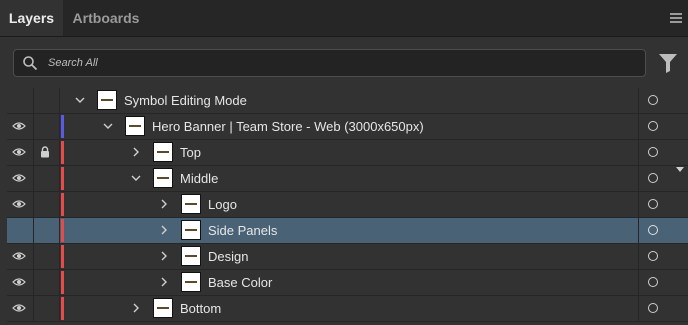  Describe the element at coordinates (338, 63) in the screenshot. I see `search-input` at that location.